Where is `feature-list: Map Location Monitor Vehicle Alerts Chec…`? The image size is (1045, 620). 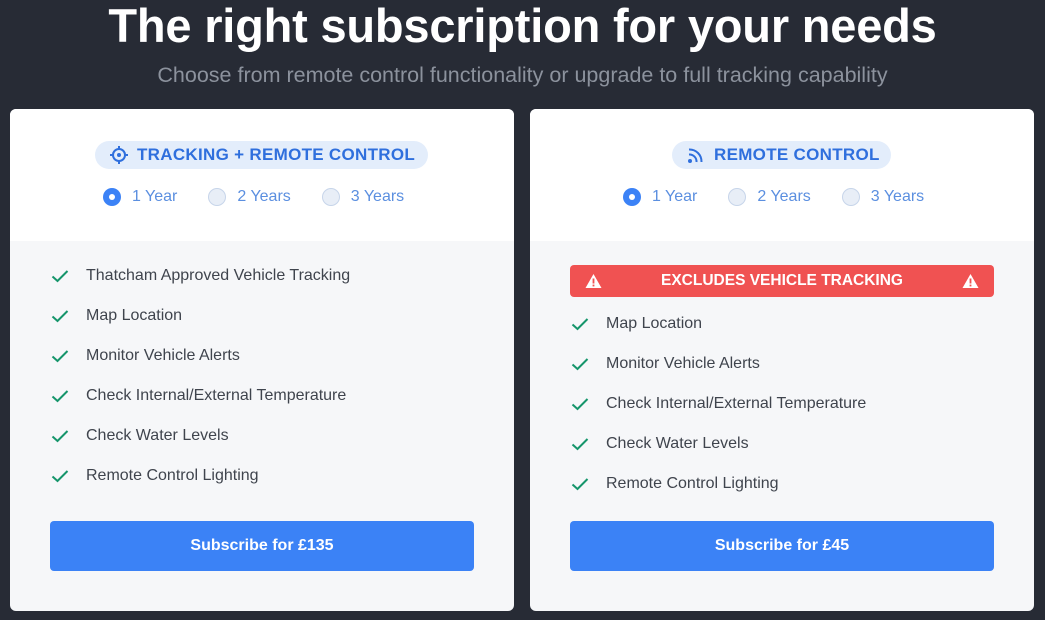
feature-list: Map Location Monitor Vehicle Alerts Chec… is located at coordinates (718, 404).